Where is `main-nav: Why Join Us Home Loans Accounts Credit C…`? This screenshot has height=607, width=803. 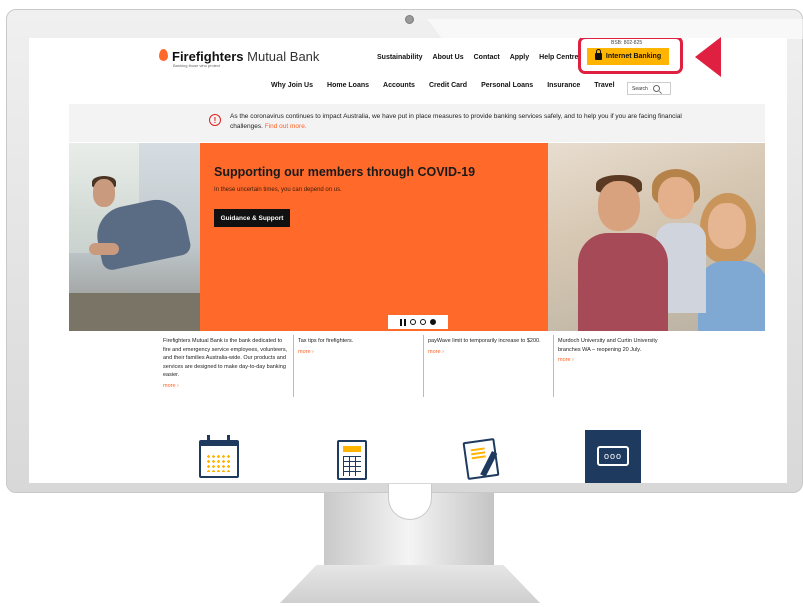
main-nav: Why Join Us Home Loans Accounts Credit C… is located at coordinates (443, 85).